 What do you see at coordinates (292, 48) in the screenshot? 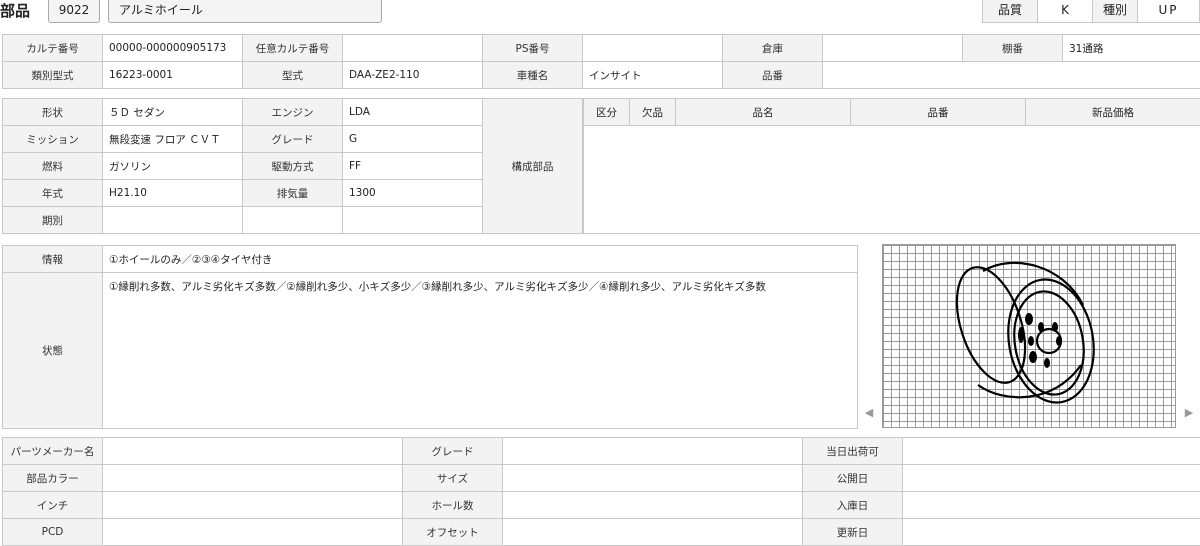
I see `opt-karte-label: 任意カルテ番号` at bounding box center [292, 48].